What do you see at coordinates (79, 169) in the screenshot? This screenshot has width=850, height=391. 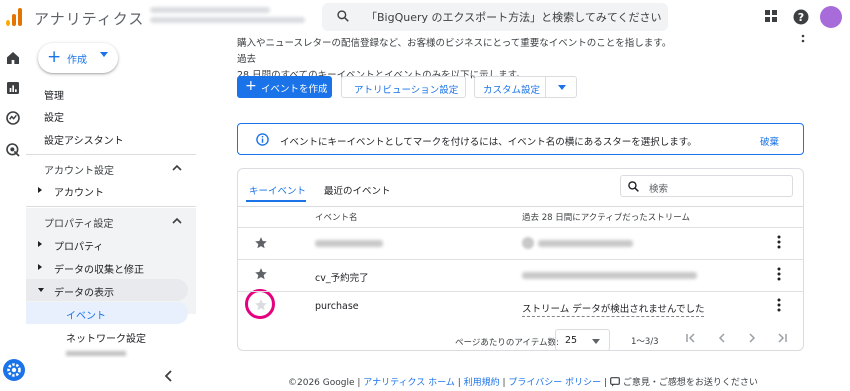 I see `account-settings-section: アカウント設定` at bounding box center [79, 169].